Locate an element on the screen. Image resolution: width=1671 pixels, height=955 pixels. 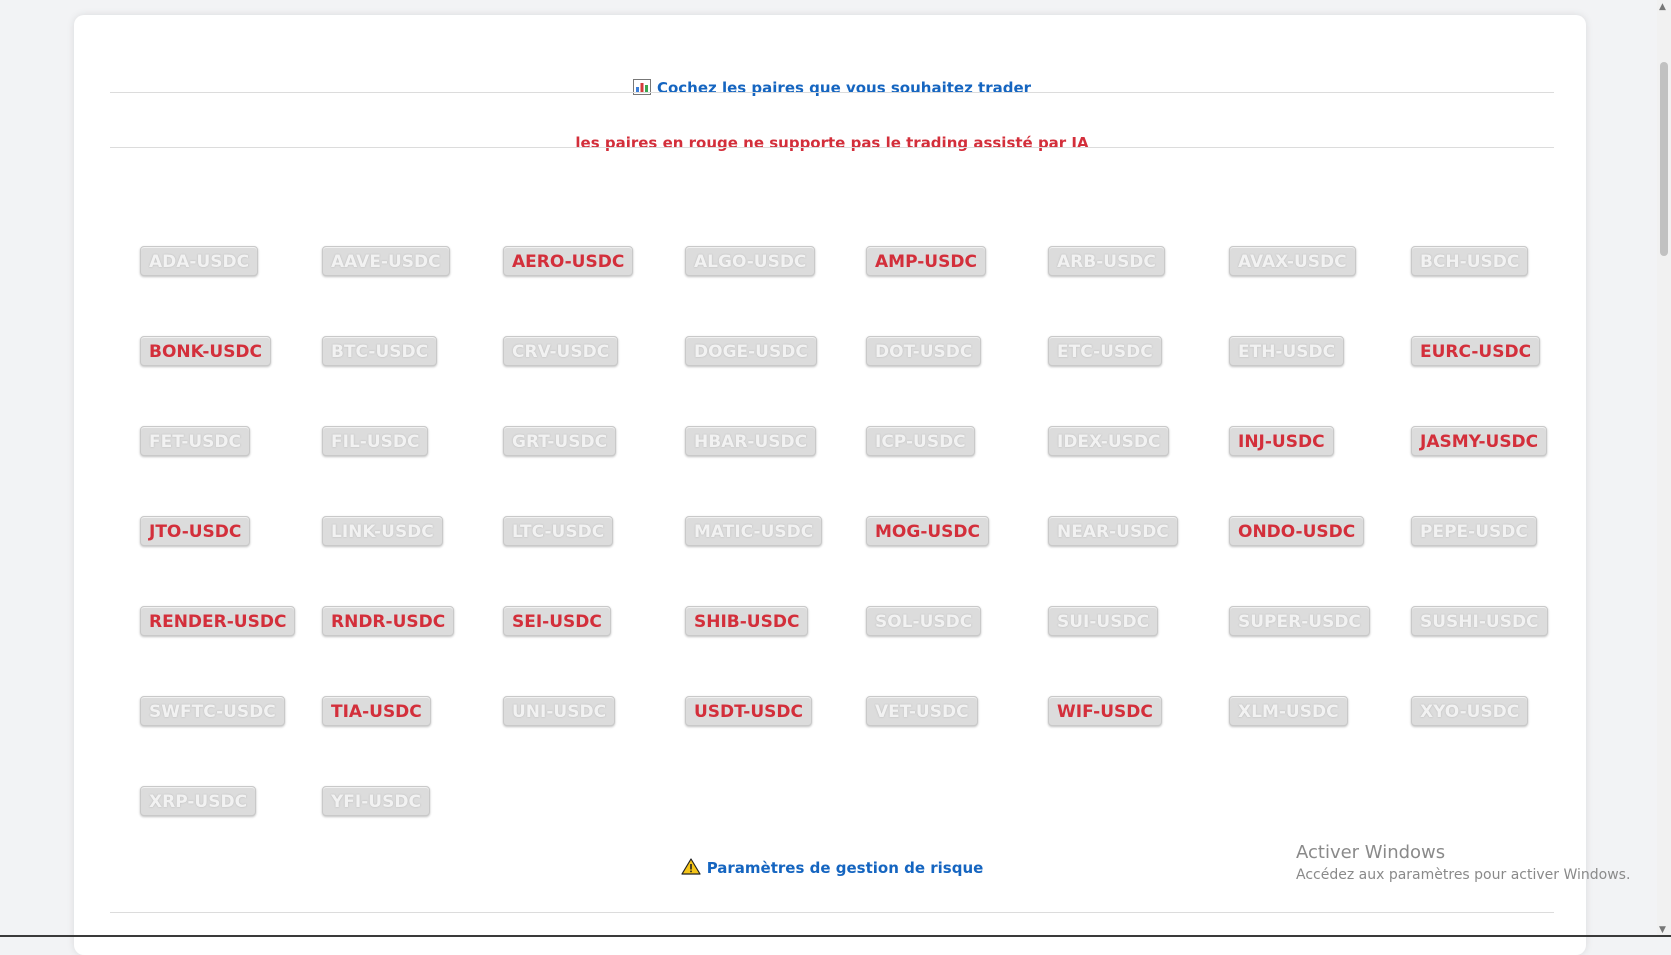
pair-checkbox-bonk-usdc: BONK-USDC is located at coordinates (206, 351).